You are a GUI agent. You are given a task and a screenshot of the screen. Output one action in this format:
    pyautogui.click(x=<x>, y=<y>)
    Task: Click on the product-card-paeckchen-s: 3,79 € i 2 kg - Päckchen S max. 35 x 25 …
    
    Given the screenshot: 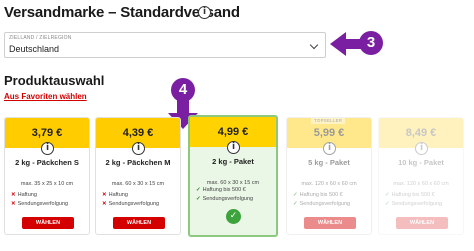 What is the action you would take?
    pyautogui.click(x=47, y=176)
    